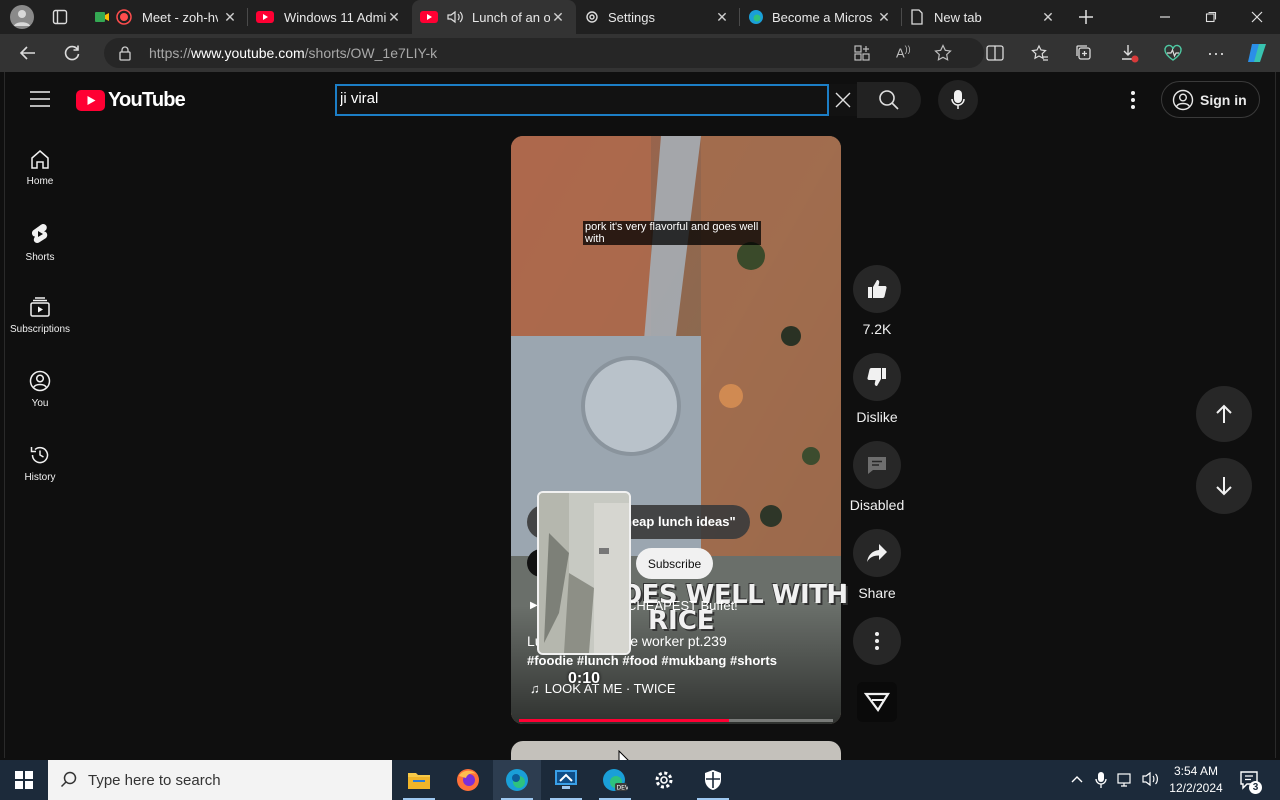  I want to click on more-actions, so click(877, 641).